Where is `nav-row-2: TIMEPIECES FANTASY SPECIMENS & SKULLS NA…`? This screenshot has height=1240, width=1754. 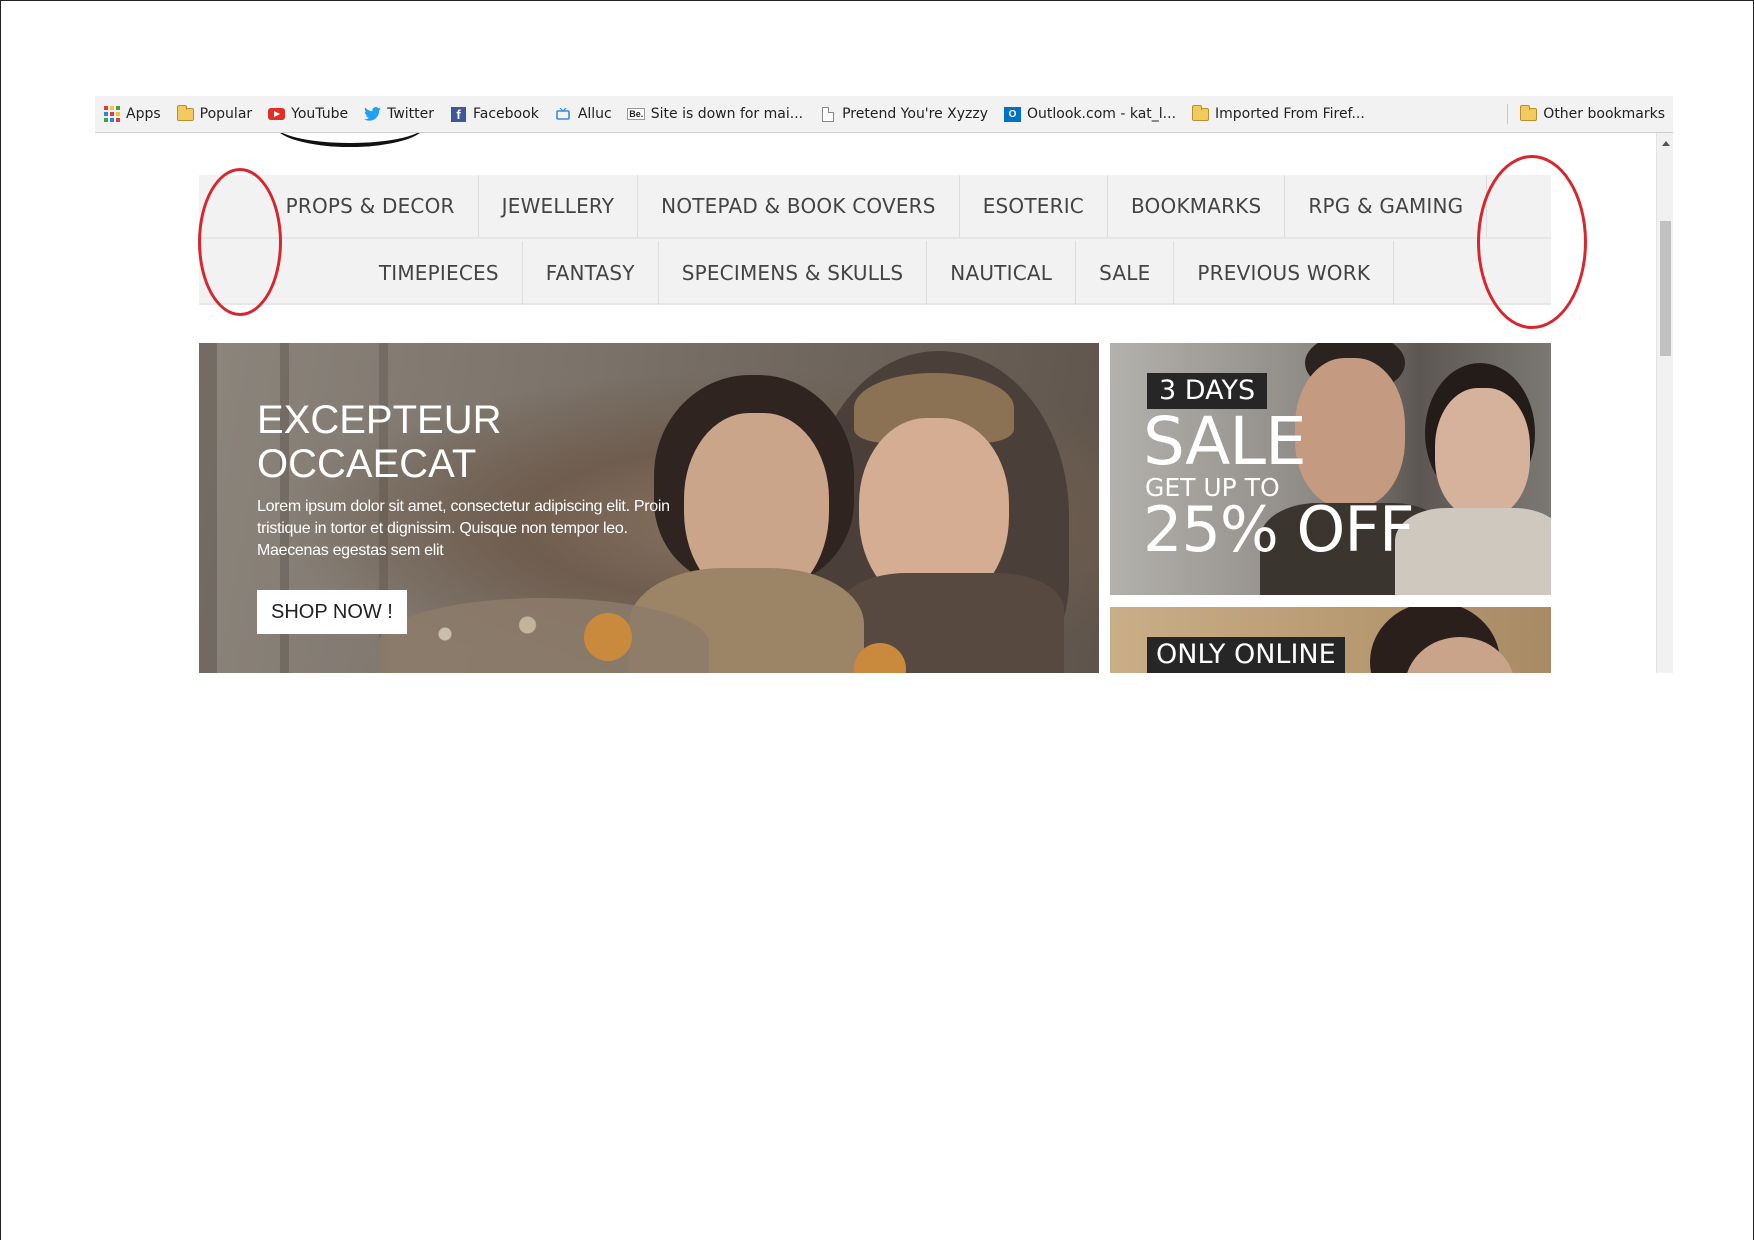 nav-row-2: TIMEPIECES FANTASY SPECIMENS & SKULLS NA… is located at coordinates (875, 273).